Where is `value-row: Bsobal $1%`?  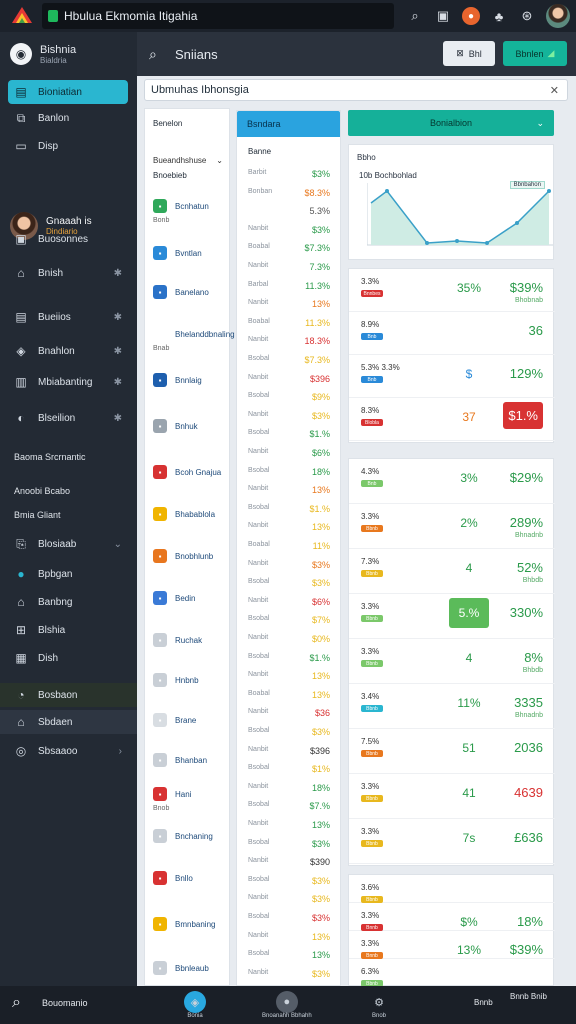 value-row: Bsobal $1% is located at coordinates (289, 769).